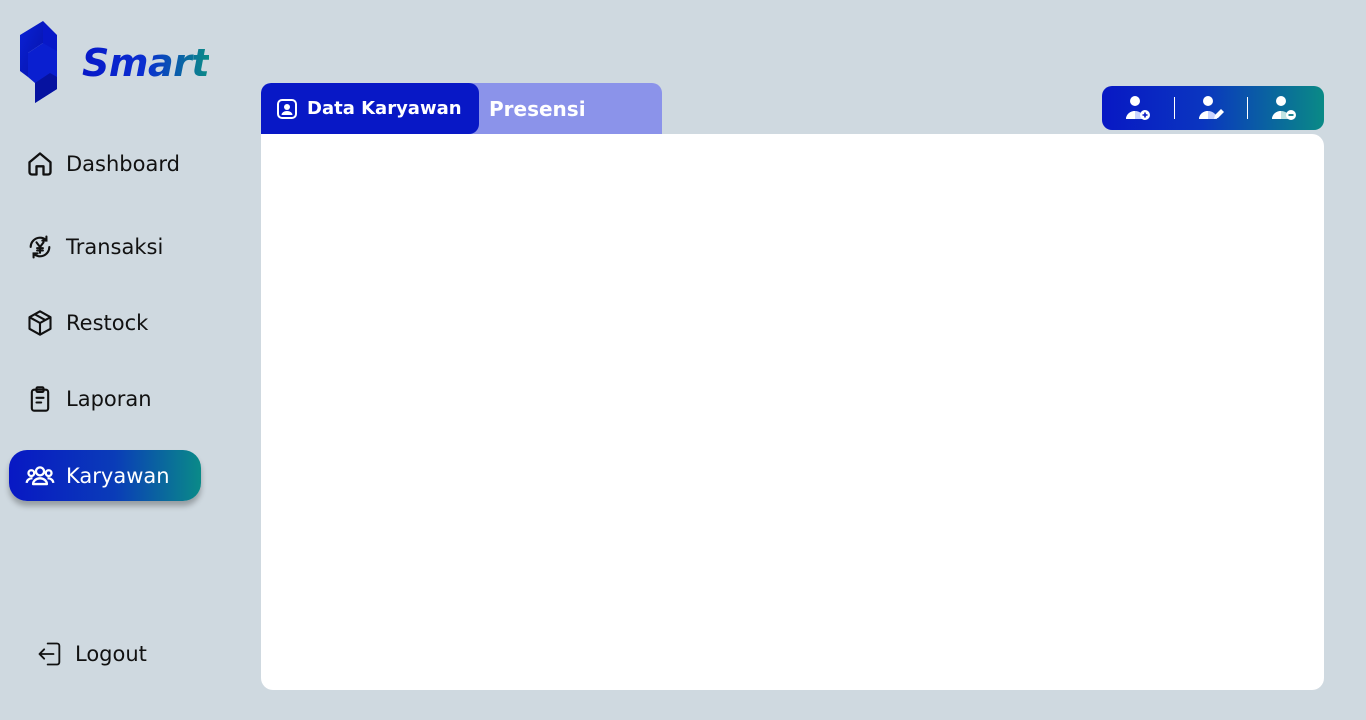 Image resolution: width=1366 pixels, height=720 pixels. I want to click on tab-presensi: Presensi, so click(537, 108).